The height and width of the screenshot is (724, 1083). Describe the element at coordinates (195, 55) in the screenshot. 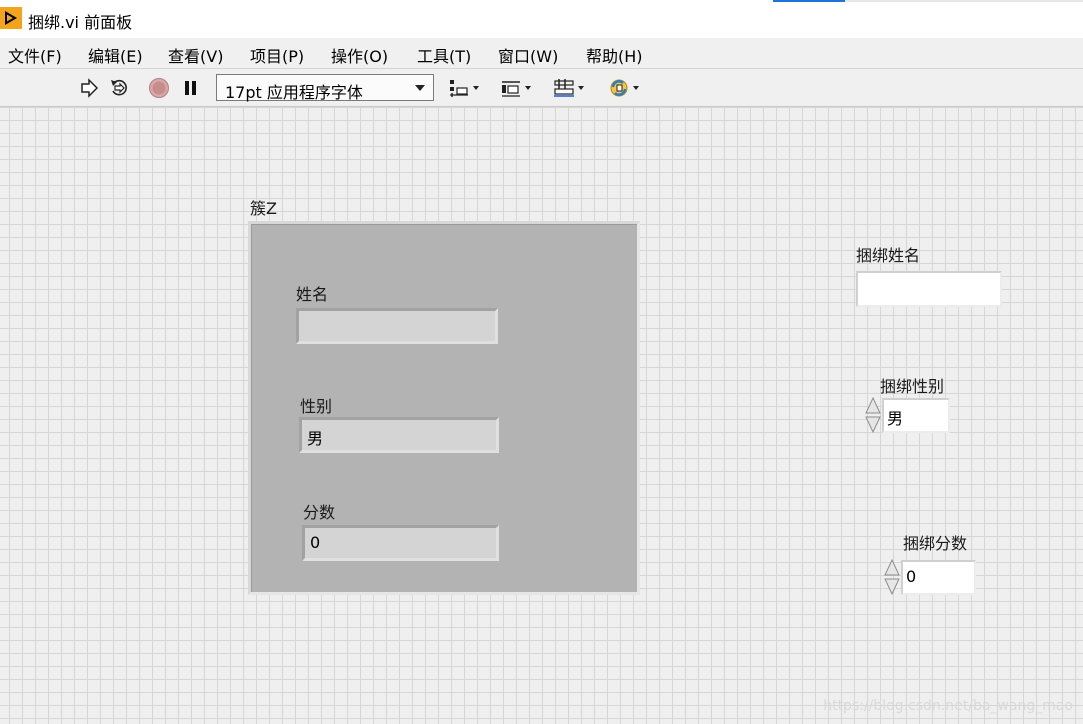

I see `menu-view: 查看(V)` at that location.